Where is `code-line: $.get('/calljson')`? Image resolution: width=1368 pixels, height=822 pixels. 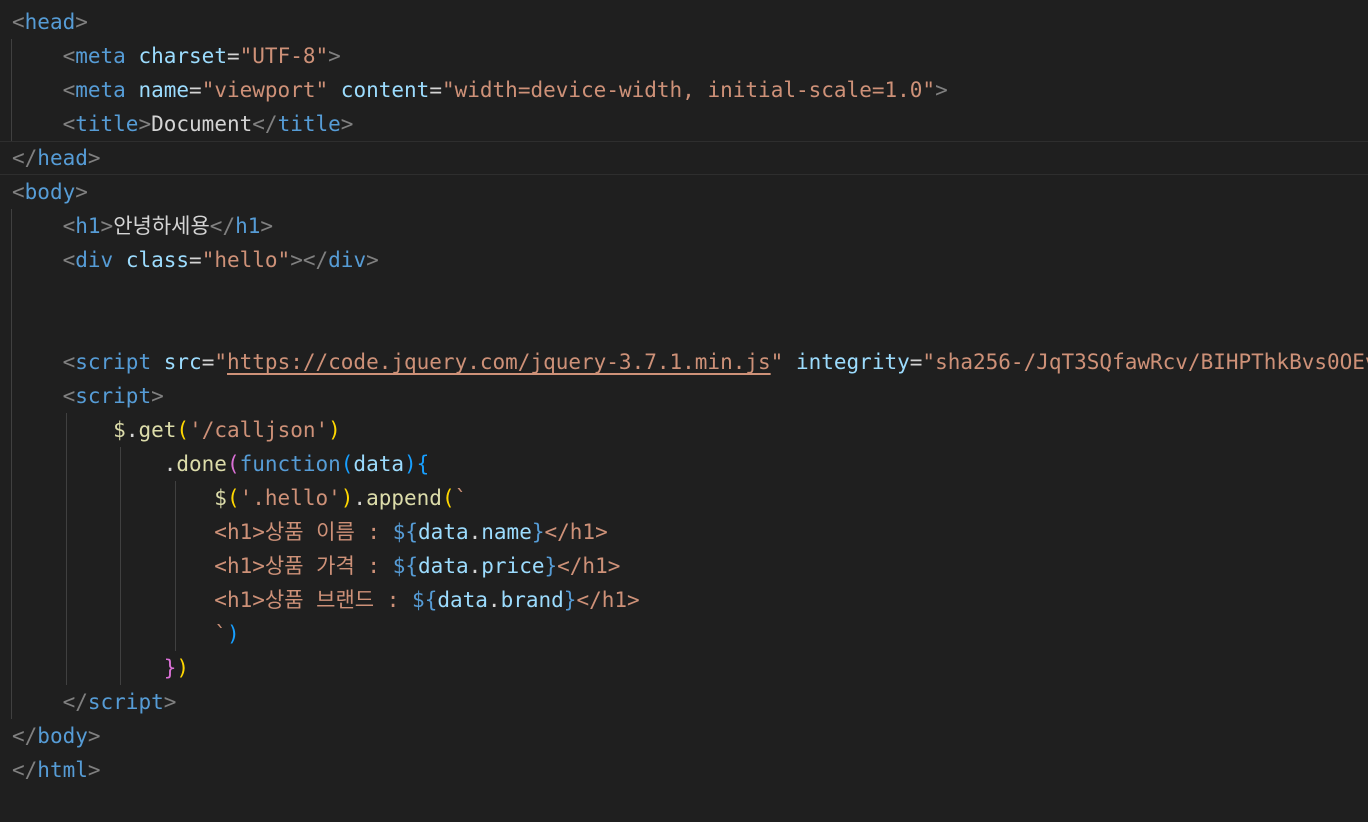 code-line: $.get('/calljson') is located at coordinates (684, 430).